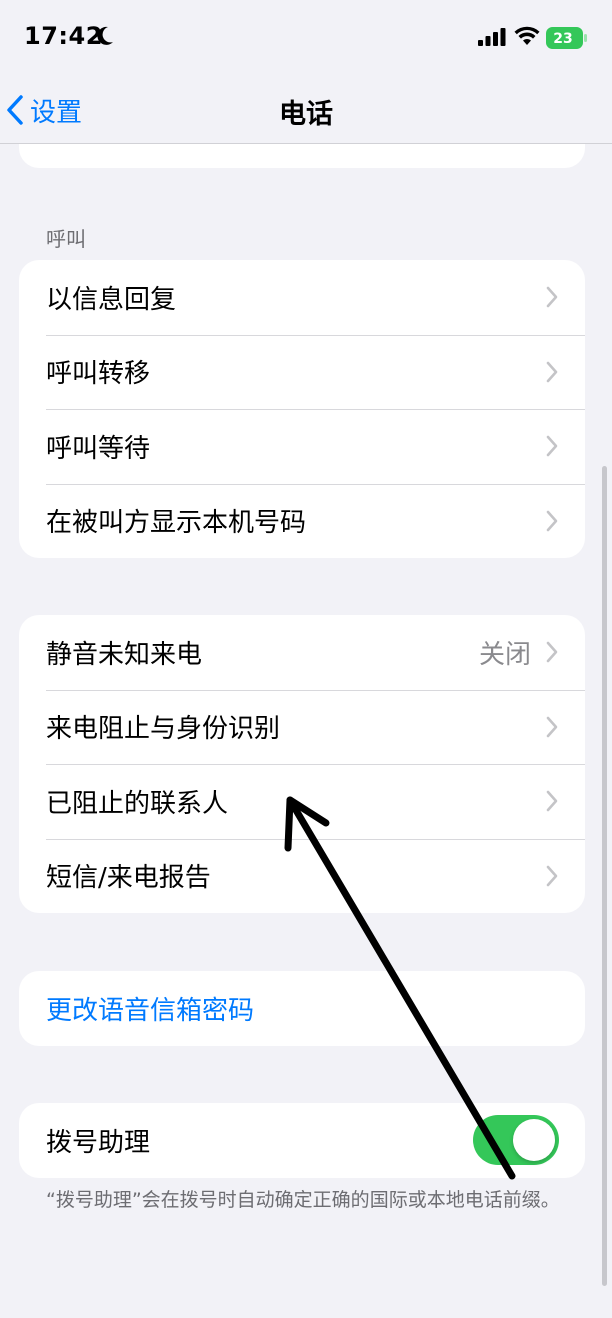 This screenshot has width=612, height=1318. What do you see at coordinates (302, 727) in the screenshot?
I see `row-call-blocking-identification: 来电阻止与身份识别` at bounding box center [302, 727].